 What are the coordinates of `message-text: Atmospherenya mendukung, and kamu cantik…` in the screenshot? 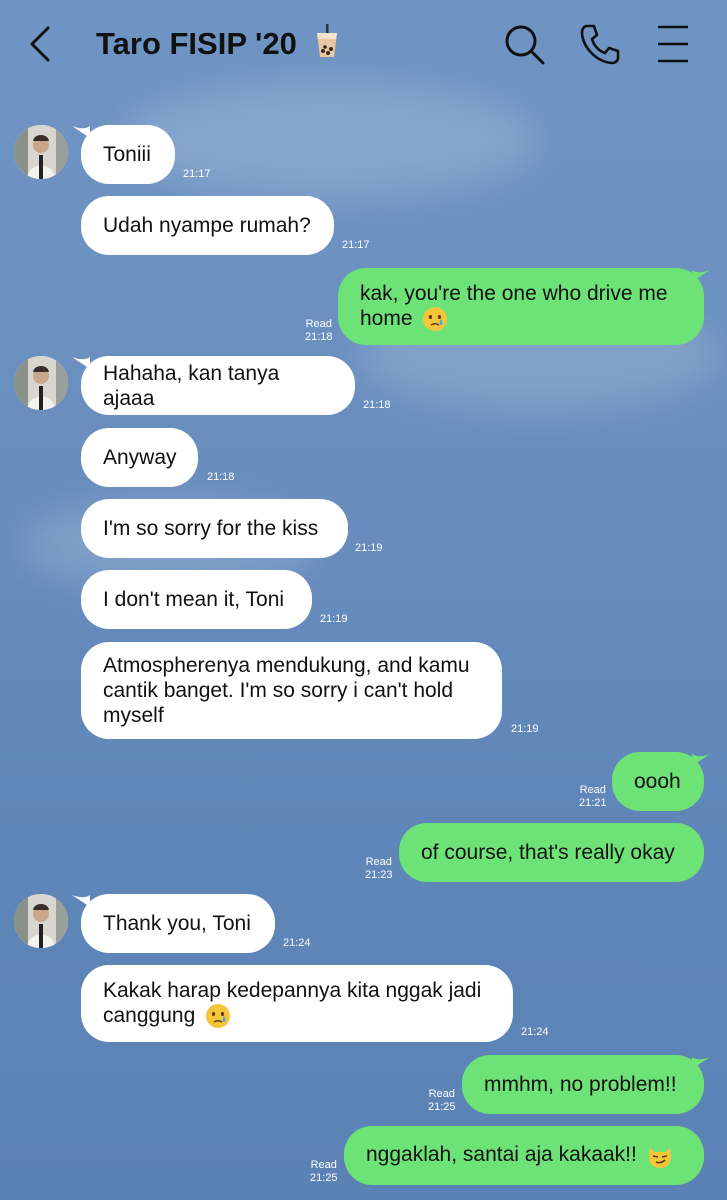 It's located at (286, 690).